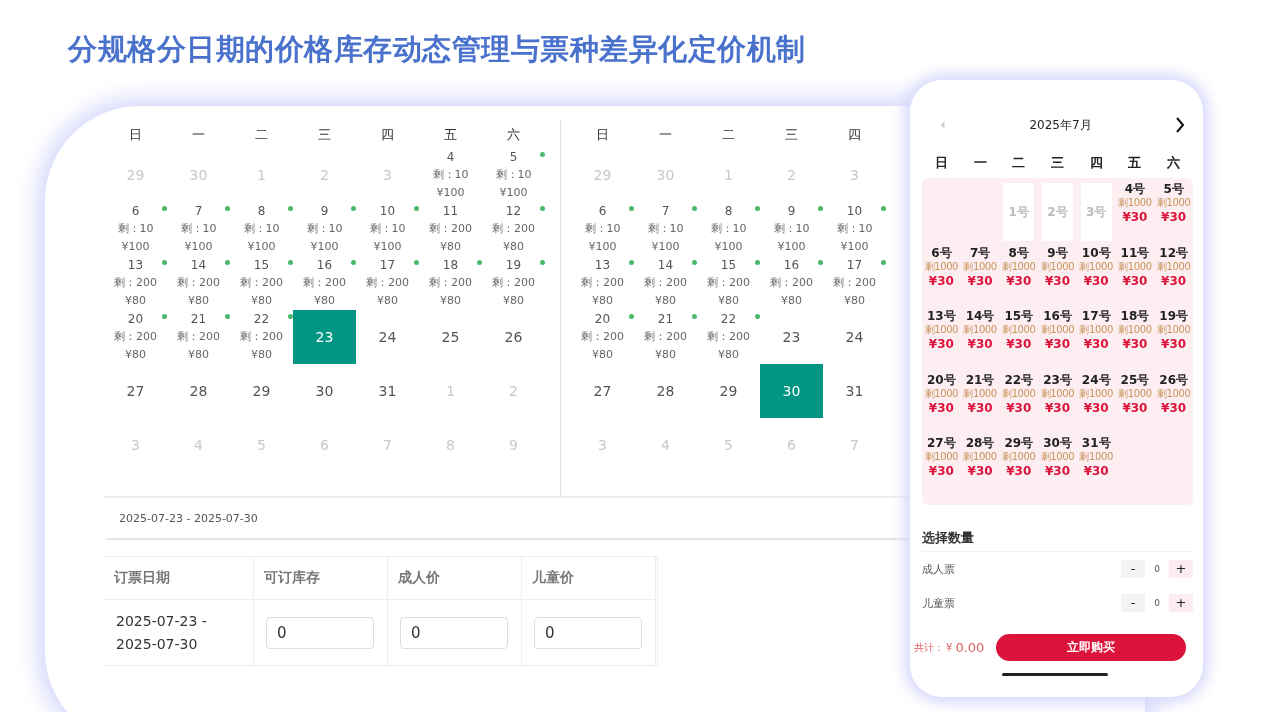 The height and width of the screenshot is (712, 1272). Describe the element at coordinates (1135, 402) in the screenshot. I see `calendar-day: 25号 剩1000 ¥30` at that location.